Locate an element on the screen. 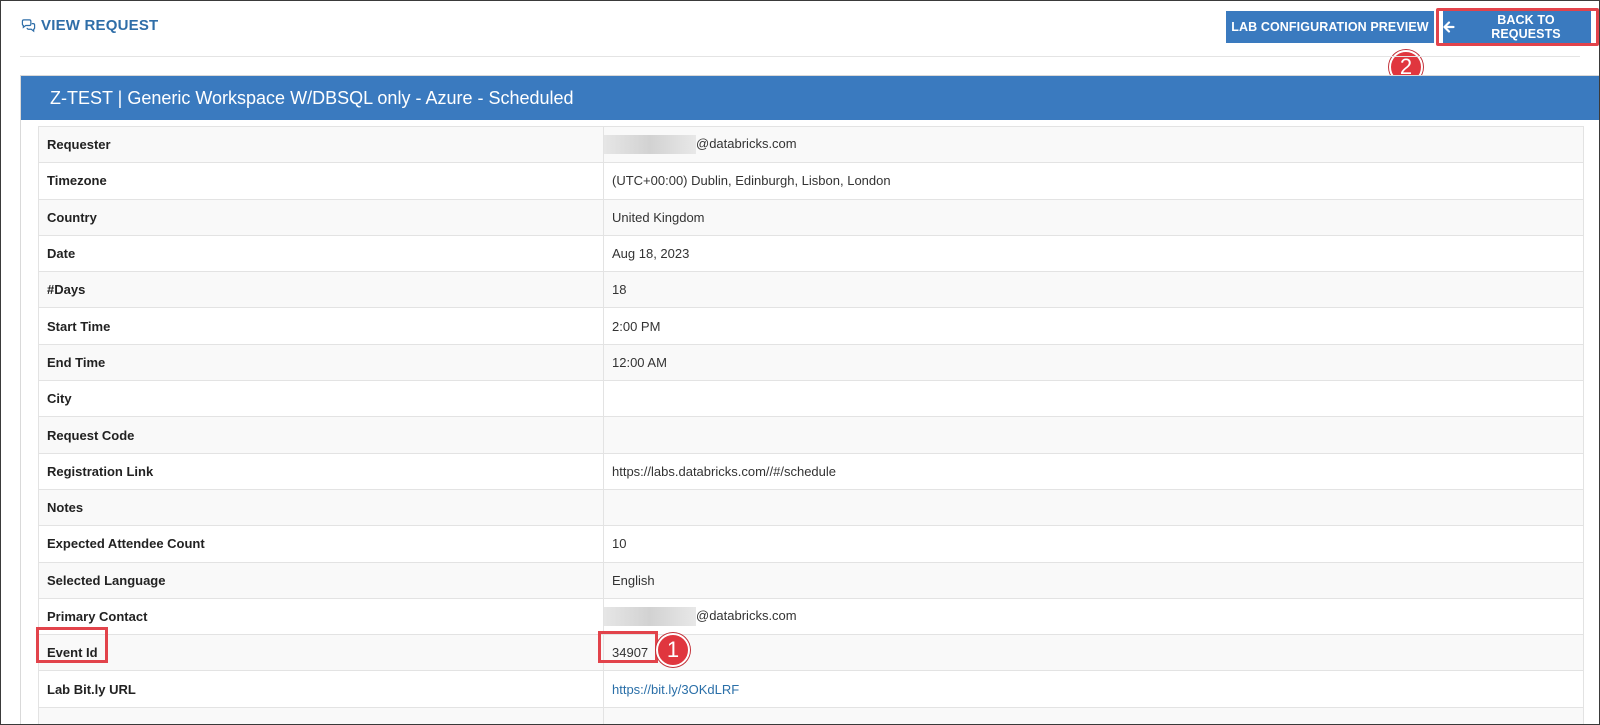 This screenshot has height=725, width=1600. expected-attendee-count-value: 10 is located at coordinates (1093, 544).